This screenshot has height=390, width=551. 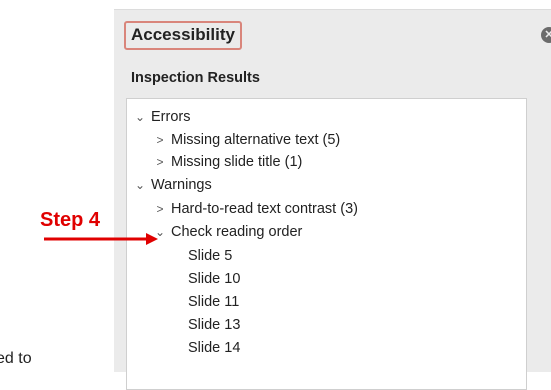 What do you see at coordinates (101, 239) in the screenshot?
I see `step-arrow` at bounding box center [101, 239].